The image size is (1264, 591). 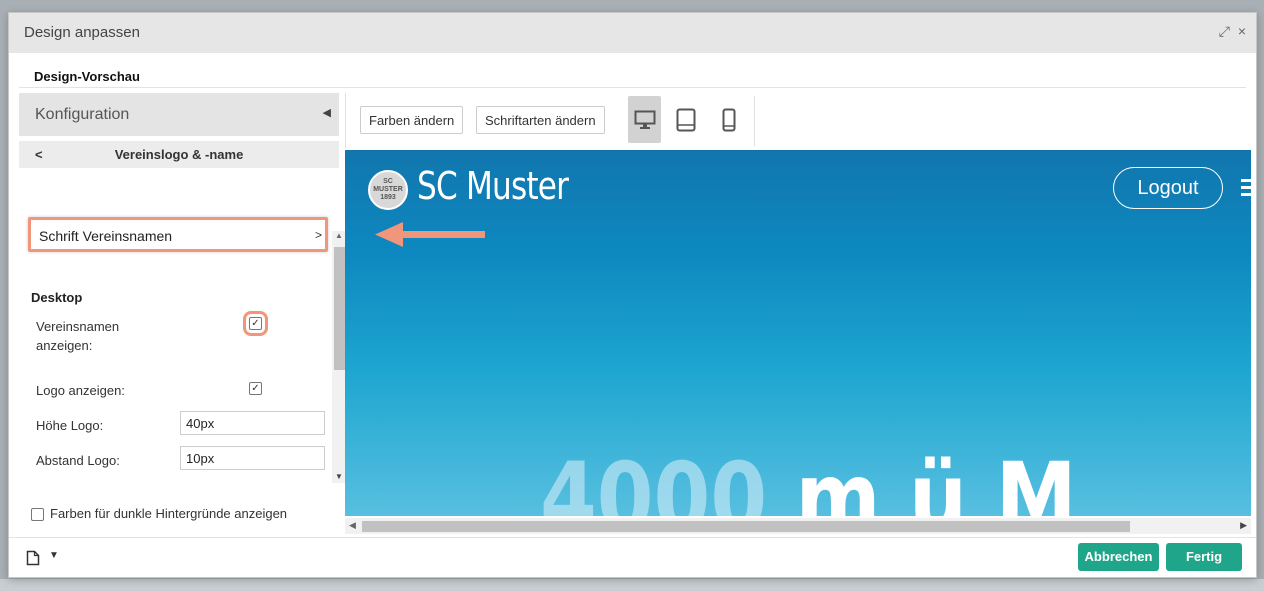 I want to click on config-scrollbar-thumb, so click(x=339, y=308).